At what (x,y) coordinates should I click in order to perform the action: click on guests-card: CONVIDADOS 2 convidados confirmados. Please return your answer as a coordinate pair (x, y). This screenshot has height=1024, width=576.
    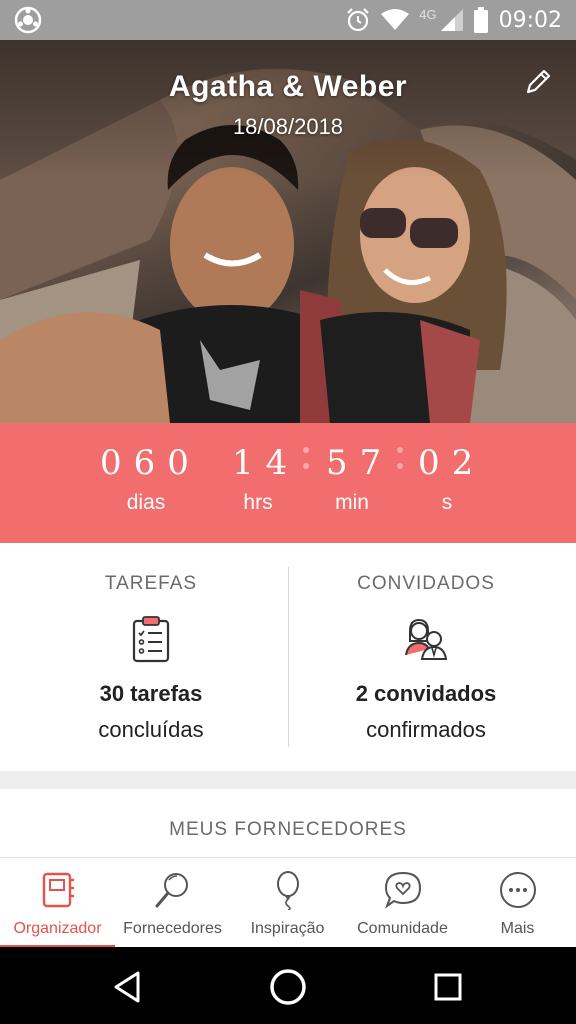
    Looking at the image, I should click on (426, 657).